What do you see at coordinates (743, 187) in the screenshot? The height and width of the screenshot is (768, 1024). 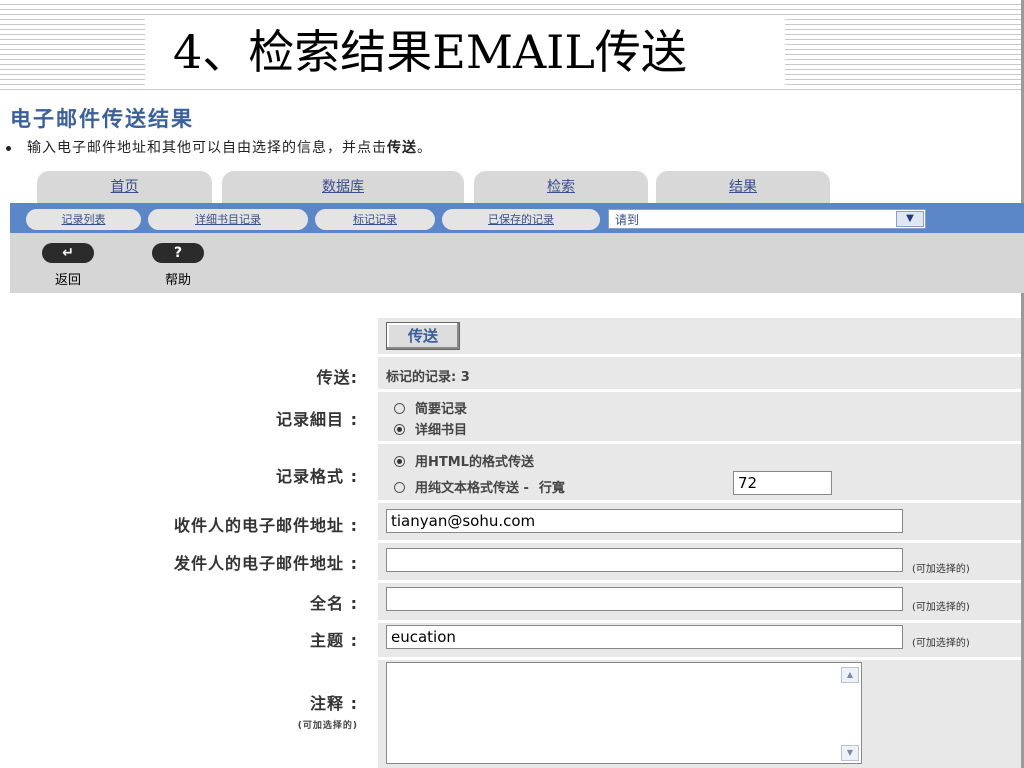 I see `tab-results: 结果` at bounding box center [743, 187].